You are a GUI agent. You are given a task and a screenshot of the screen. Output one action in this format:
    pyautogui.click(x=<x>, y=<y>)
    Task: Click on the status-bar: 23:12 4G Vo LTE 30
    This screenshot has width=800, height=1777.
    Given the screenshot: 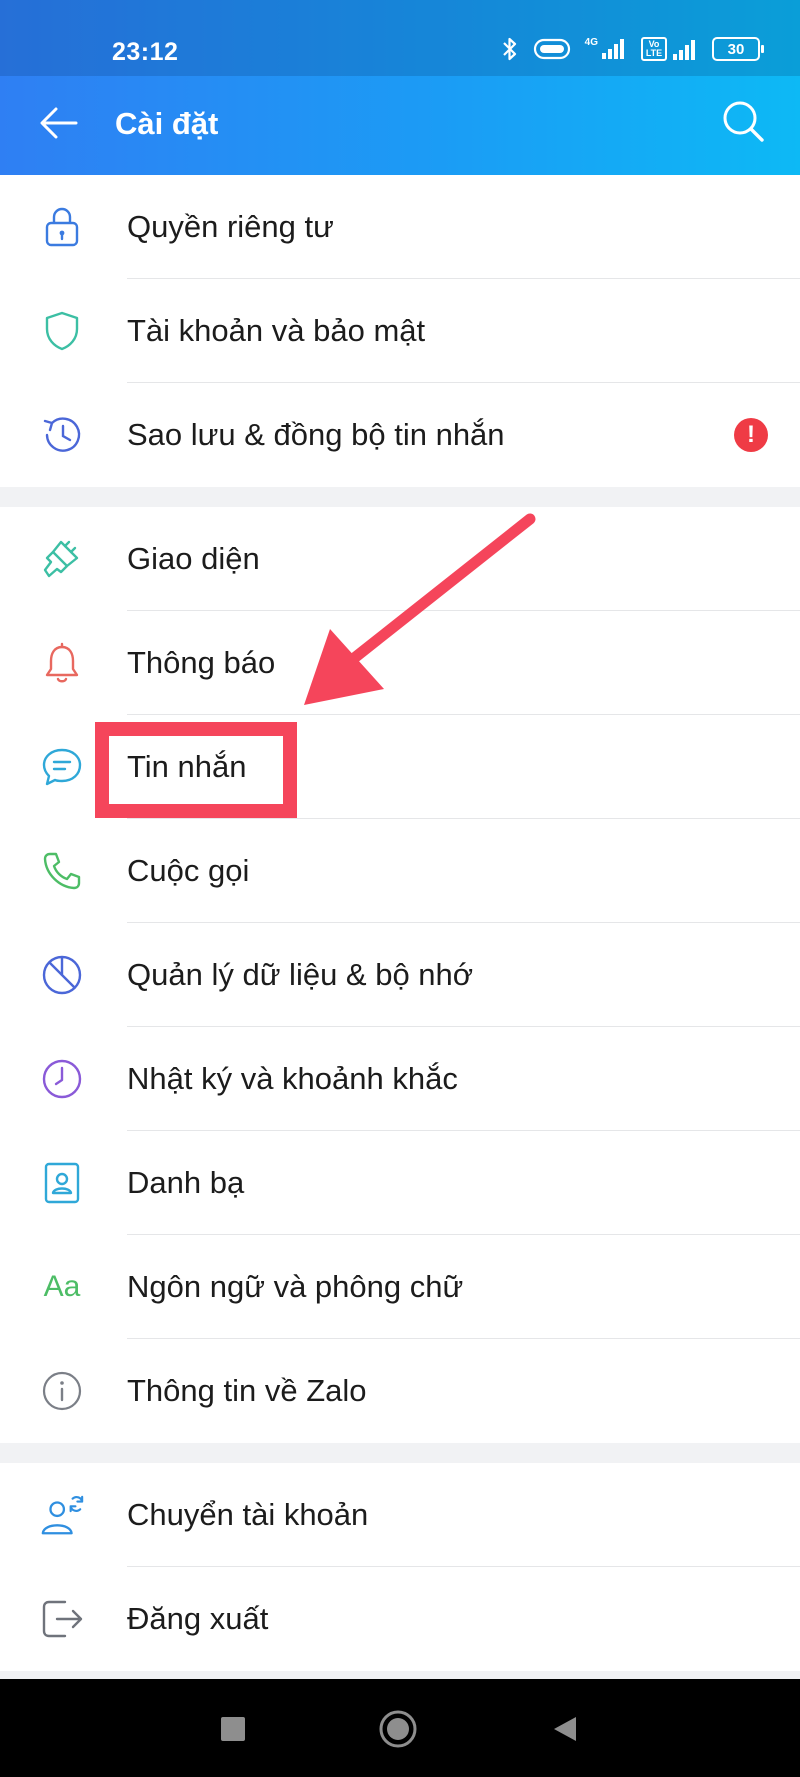 What is the action you would take?
    pyautogui.click(x=400, y=38)
    